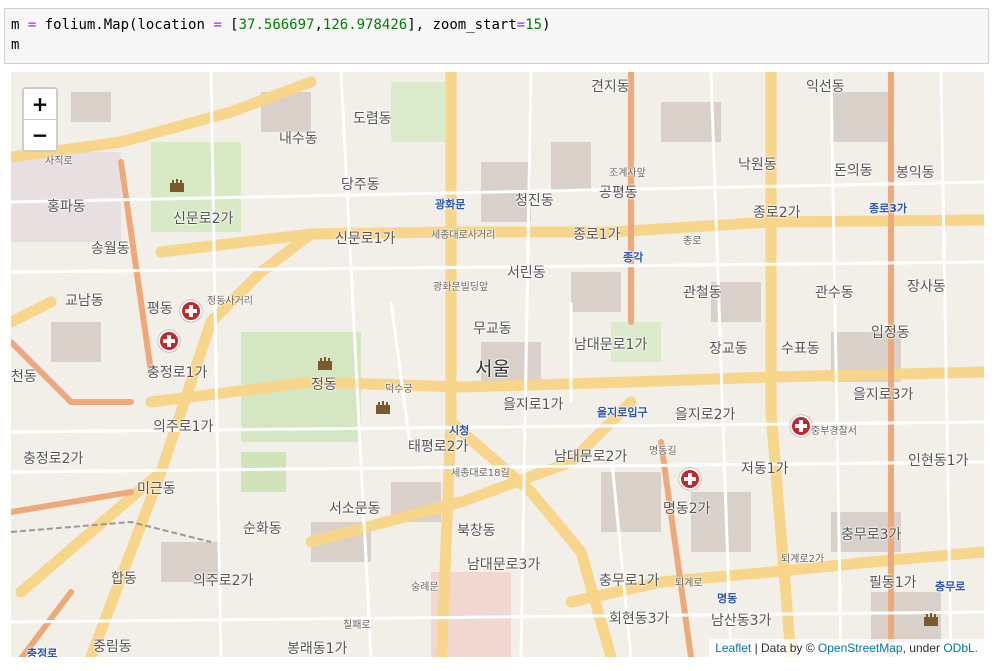 The width and height of the screenshot is (997, 671). I want to click on map-label: 을지로3가, so click(883, 395).